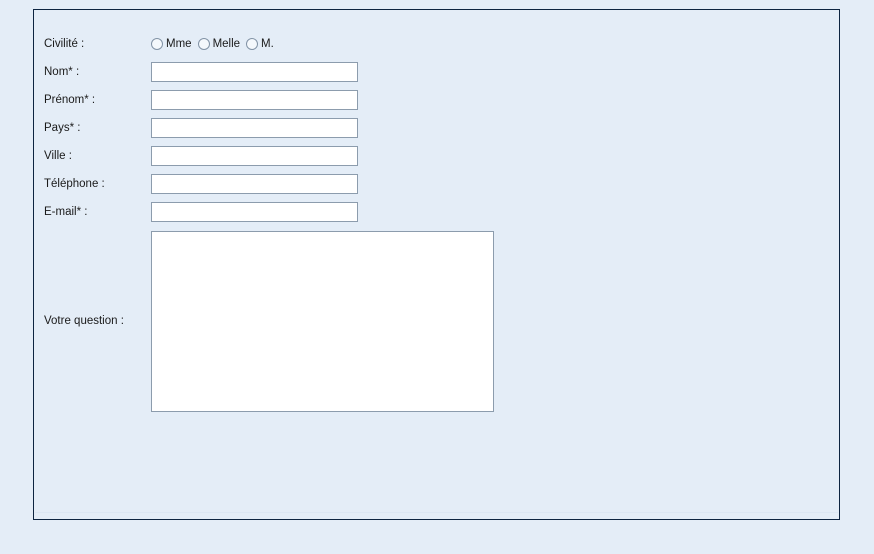 The height and width of the screenshot is (554, 874). I want to click on radio-label-mme: Mme, so click(179, 44).